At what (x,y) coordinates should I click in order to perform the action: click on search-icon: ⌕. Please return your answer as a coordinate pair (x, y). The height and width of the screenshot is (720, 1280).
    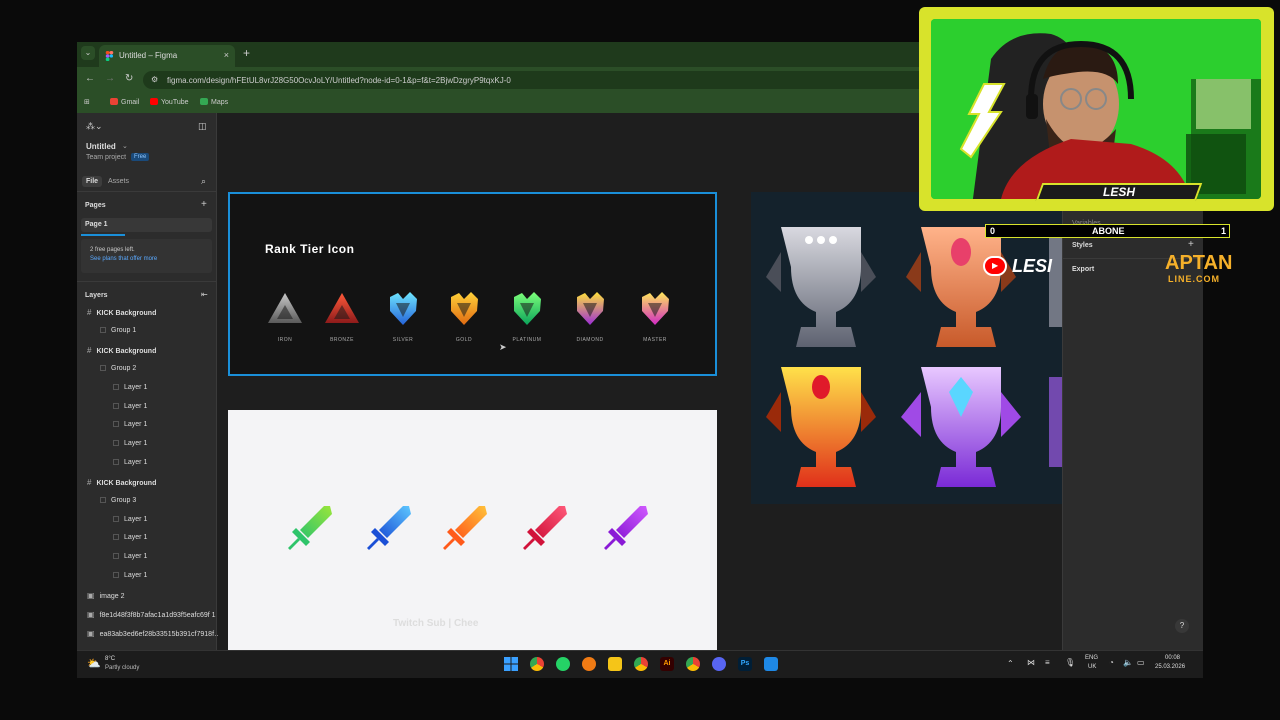
    Looking at the image, I should click on (203, 181).